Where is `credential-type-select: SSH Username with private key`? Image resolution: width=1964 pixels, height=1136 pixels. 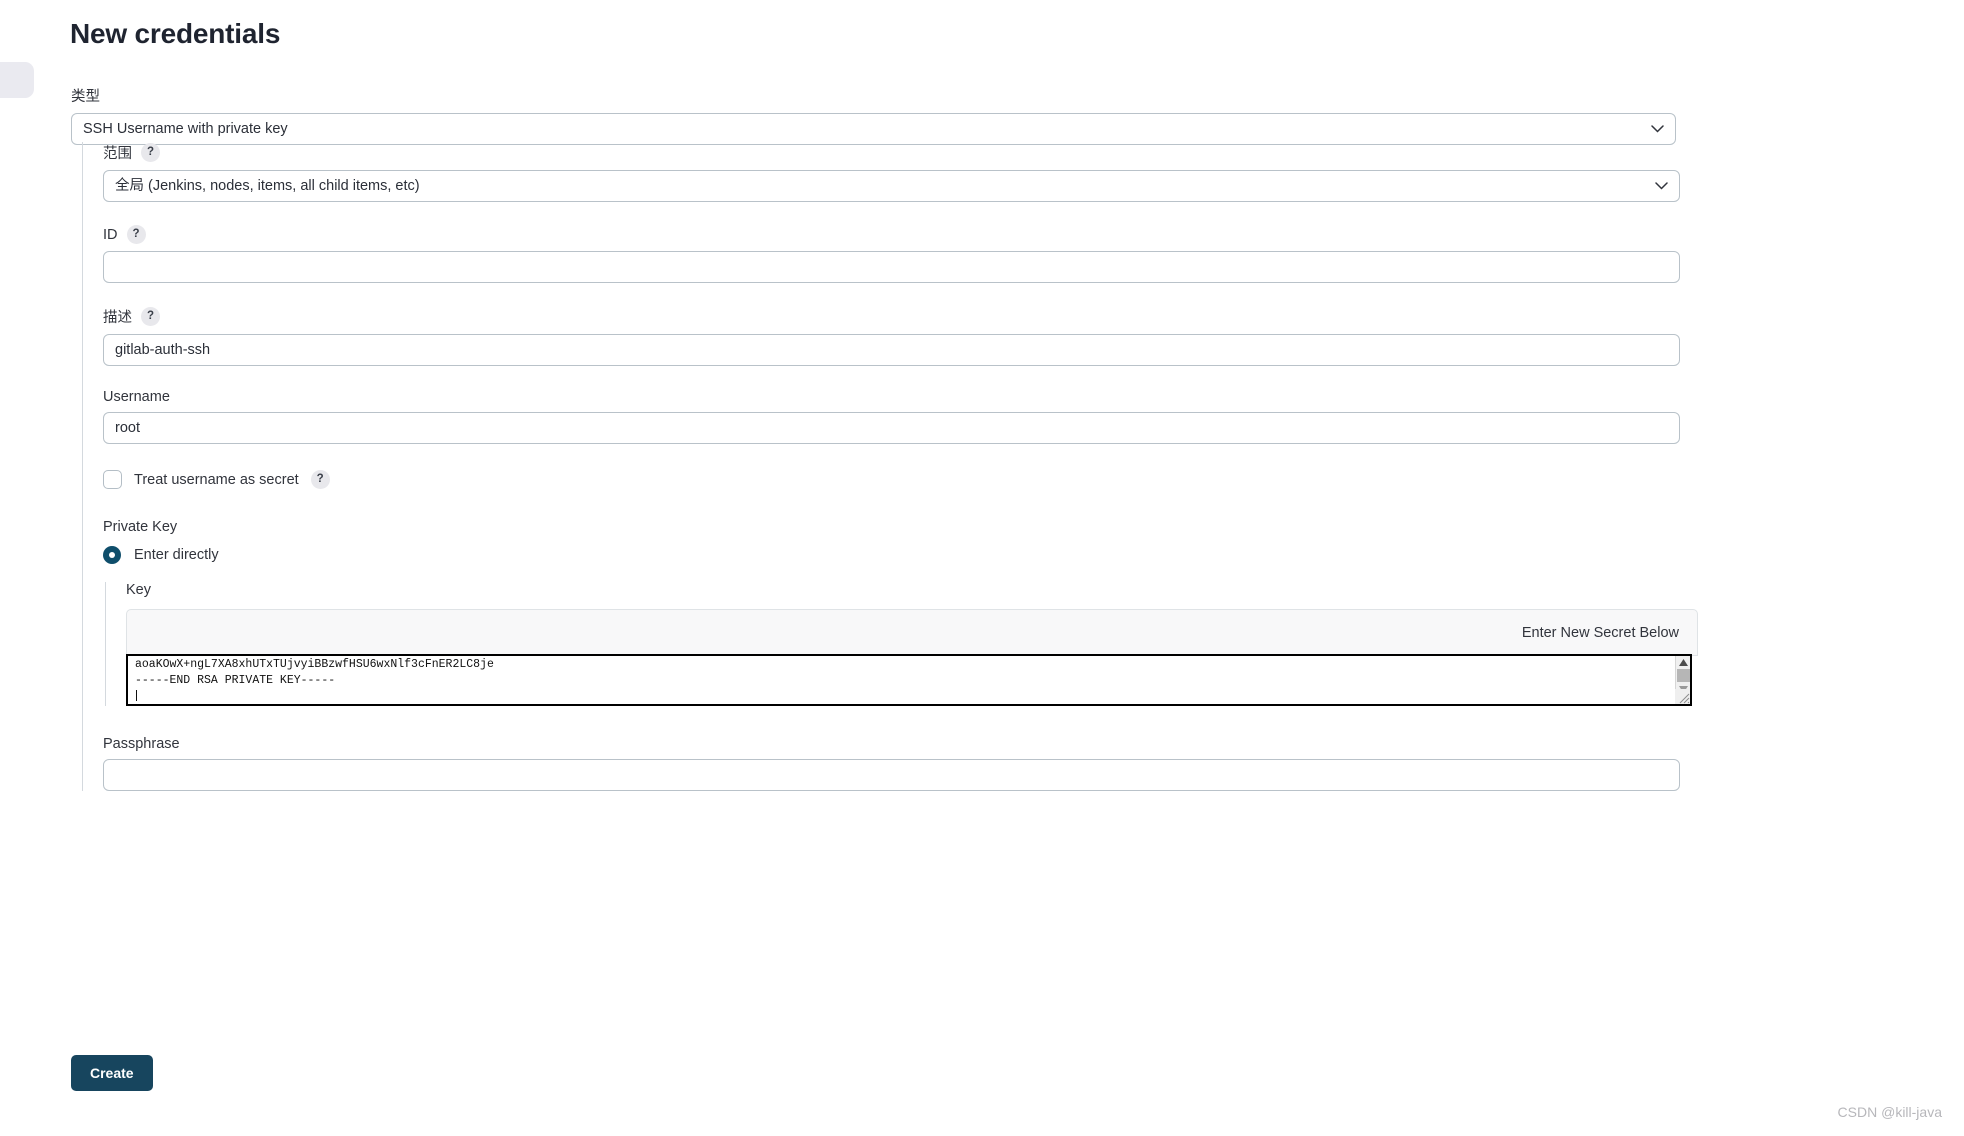
credential-type-select: SSH Username with private key is located at coordinates (873, 129).